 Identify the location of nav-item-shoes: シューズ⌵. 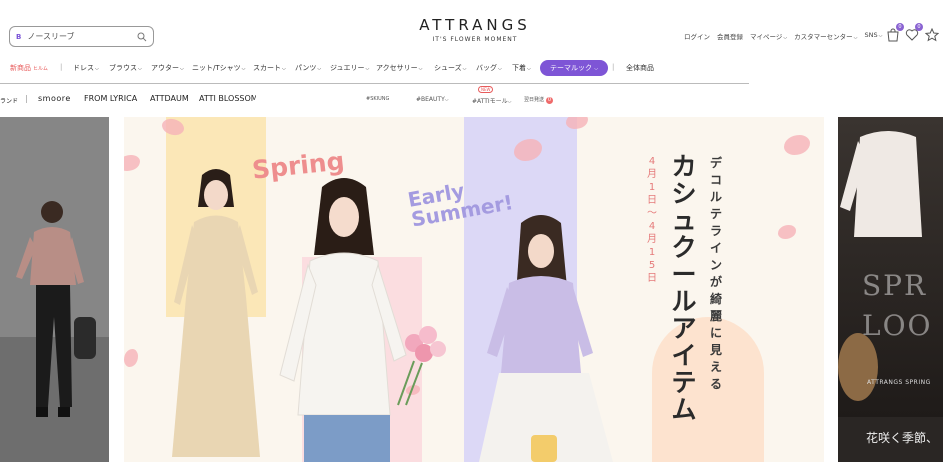
(450, 68).